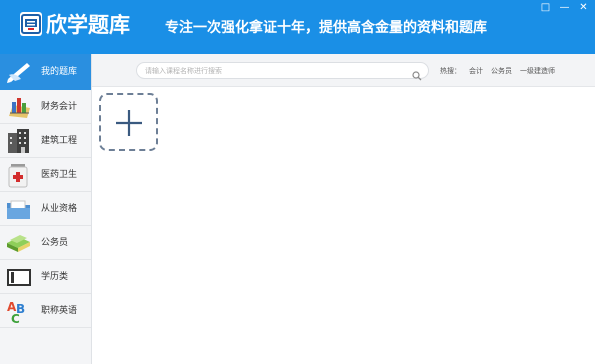  I want to click on books-icon, so click(19, 243).